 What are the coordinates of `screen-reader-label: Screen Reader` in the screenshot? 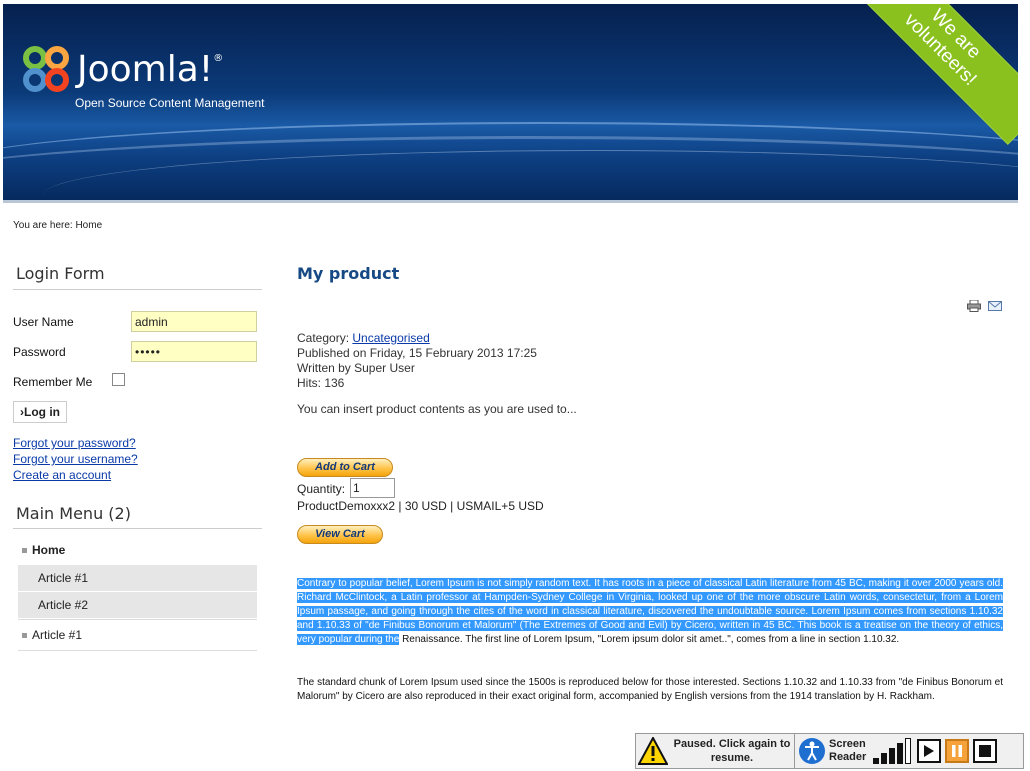 It's located at (851, 751).